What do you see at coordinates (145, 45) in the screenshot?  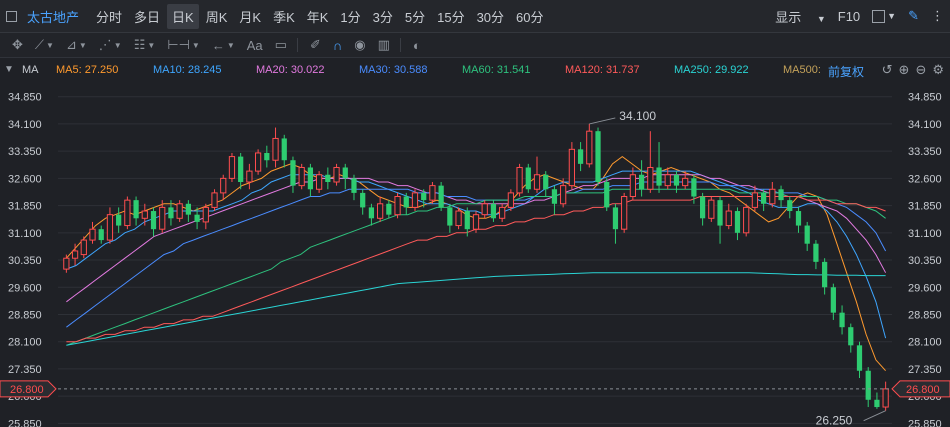 I see `fib-tool-icon: ☷ ▼` at bounding box center [145, 45].